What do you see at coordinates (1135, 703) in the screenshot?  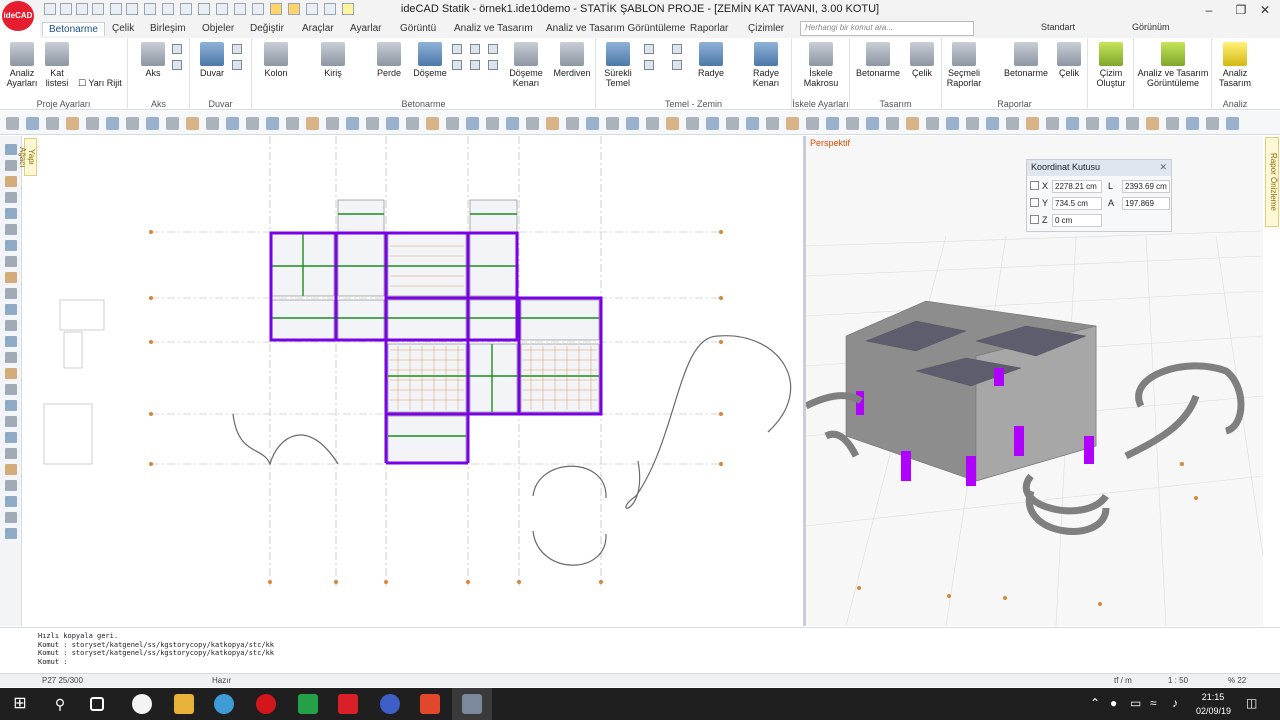 I see `battery-icon: ▭` at bounding box center [1135, 703].